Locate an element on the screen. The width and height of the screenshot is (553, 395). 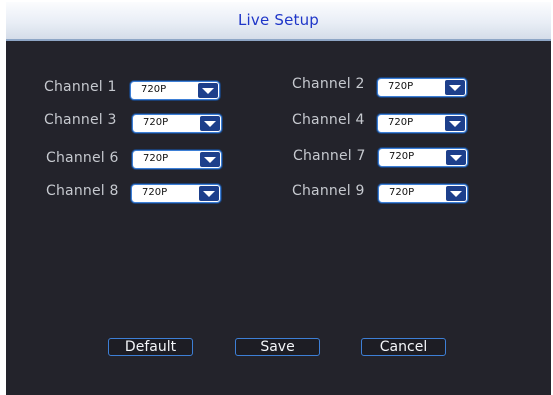
channel-2-label: Channel 2 is located at coordinates (328, 84).